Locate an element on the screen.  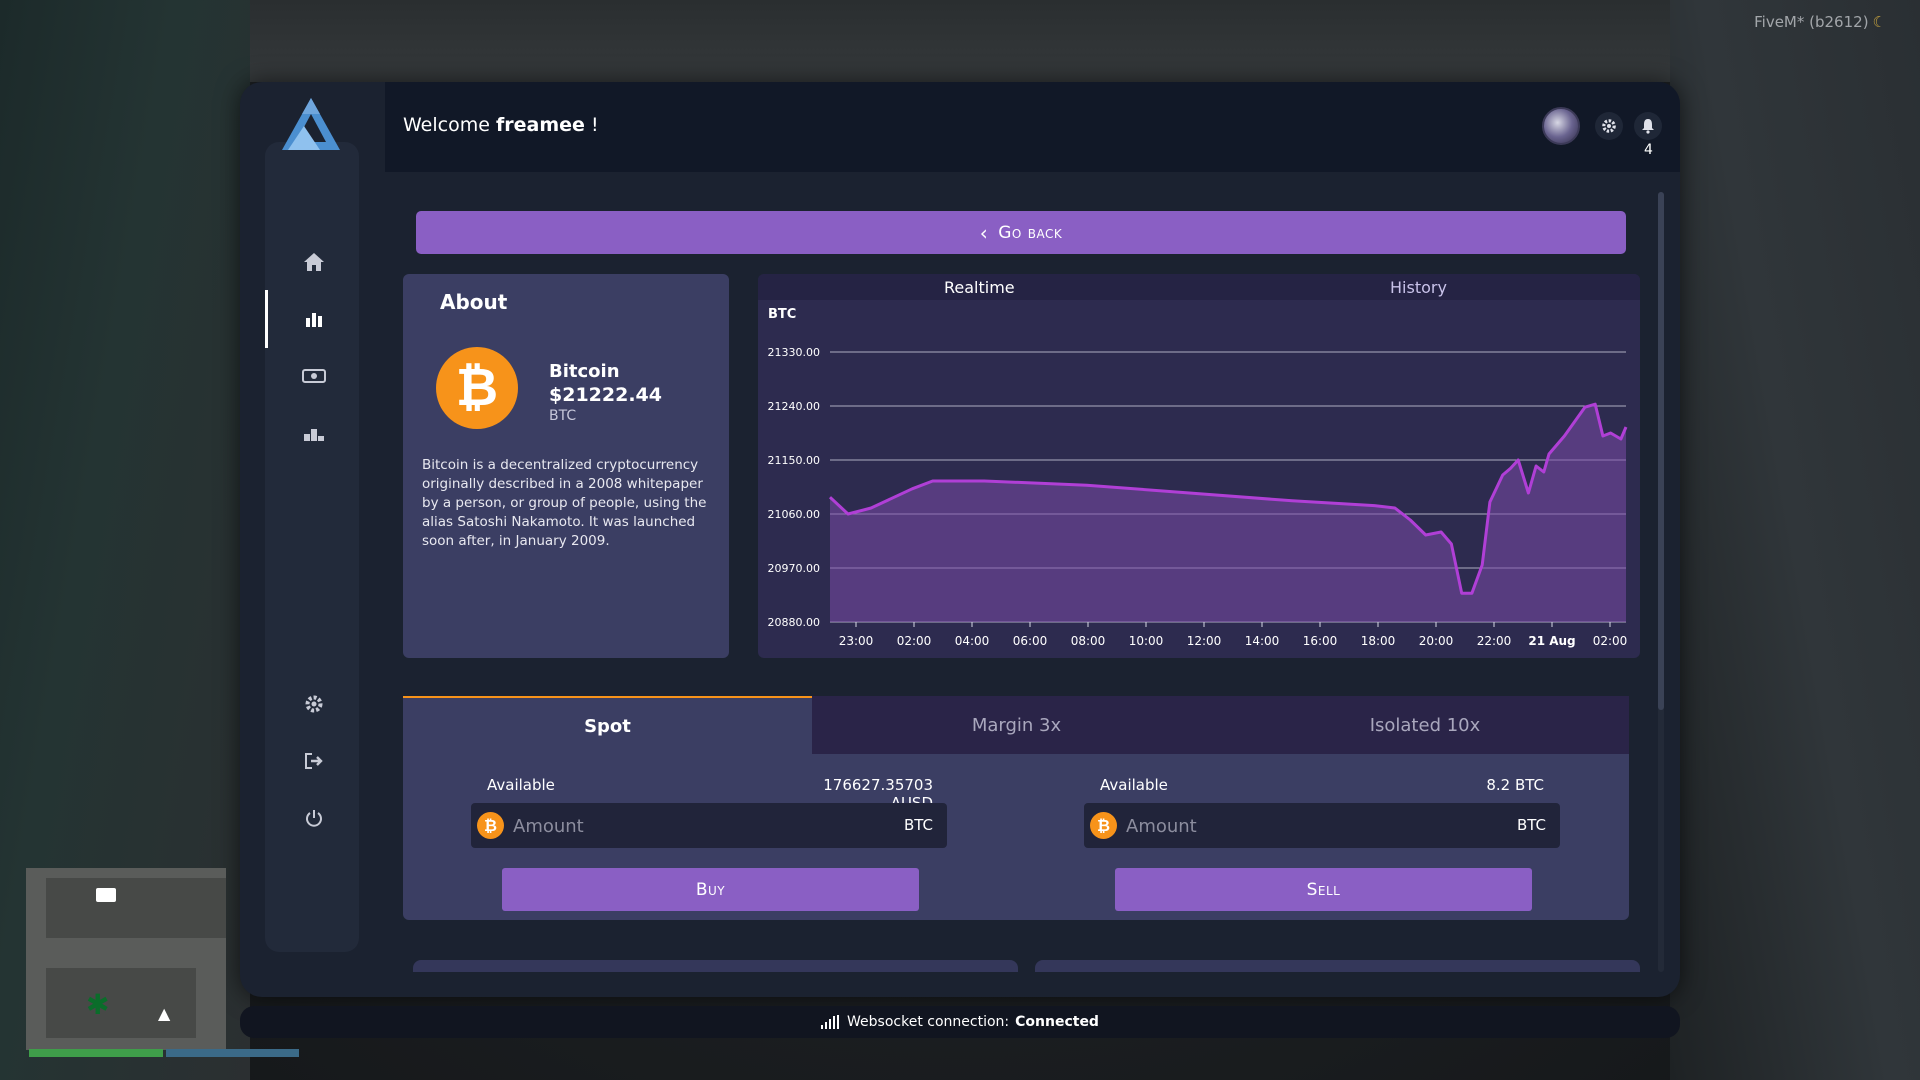
game-background-top is located at coordinates (960, 41).